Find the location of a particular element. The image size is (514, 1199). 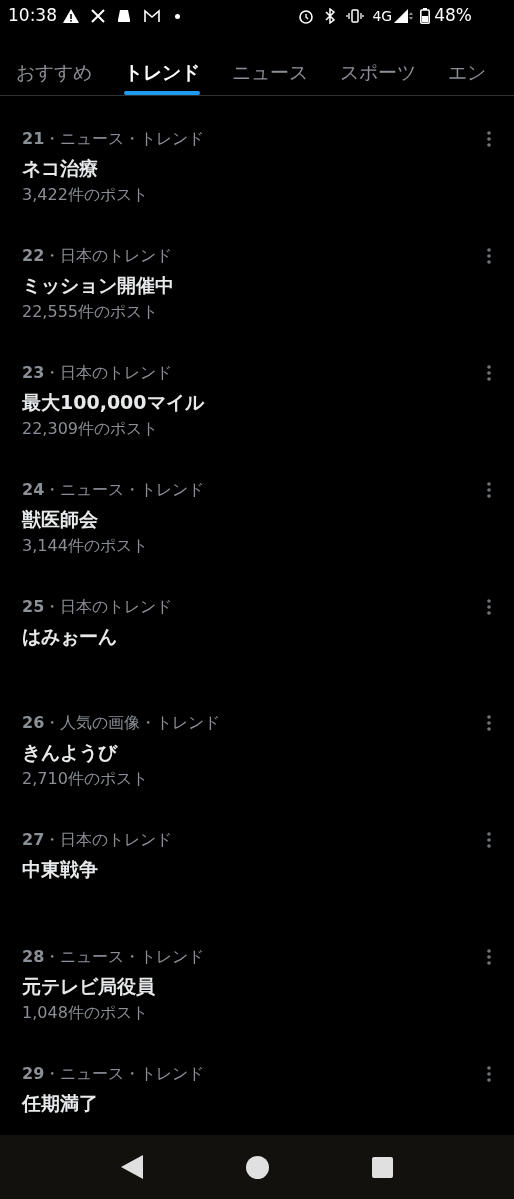

trend-context: 22・日本のトレンド is located at coordinates (98, 255).